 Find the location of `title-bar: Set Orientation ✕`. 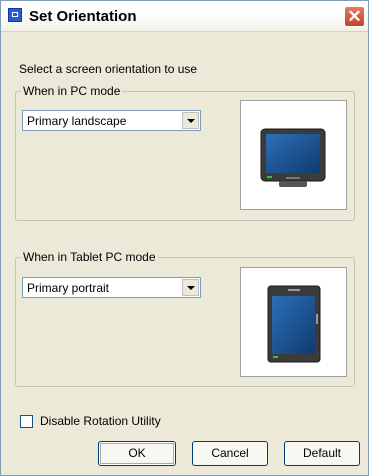

title-bar: Set Orientation ✕ is located at coordinates (184, 16).